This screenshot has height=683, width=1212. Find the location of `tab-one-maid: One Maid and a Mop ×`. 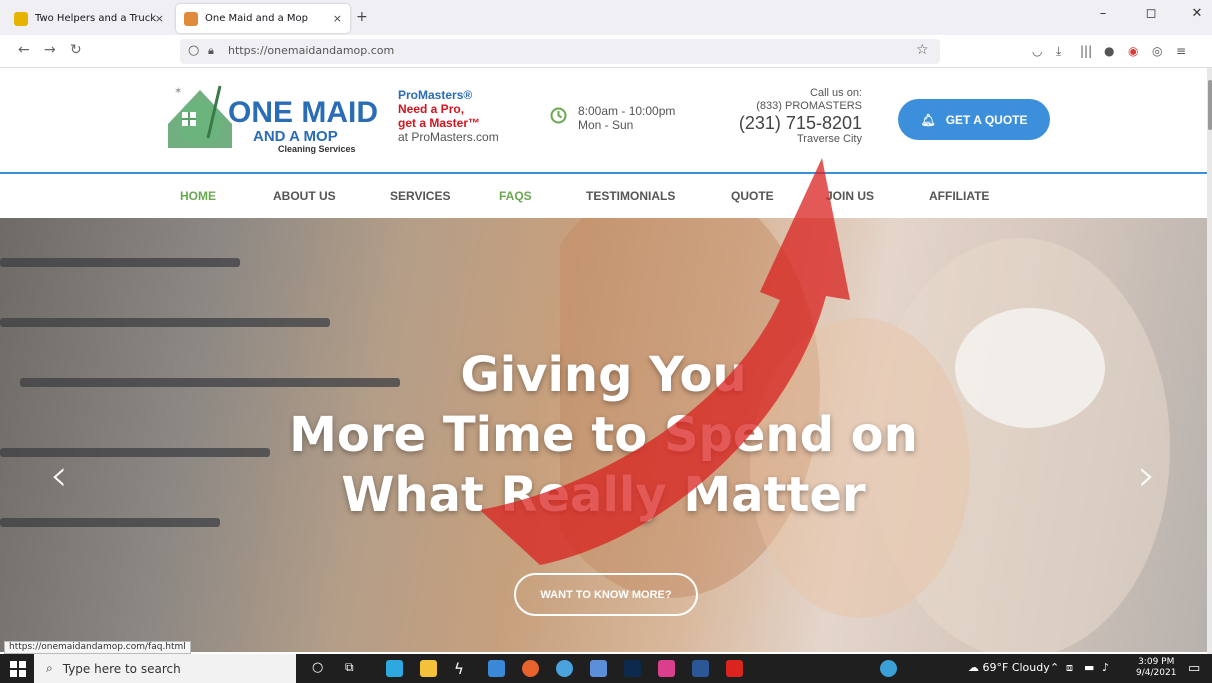

tab-one-maid: One Maid and a Mop × is located at coordinates (263, 18).